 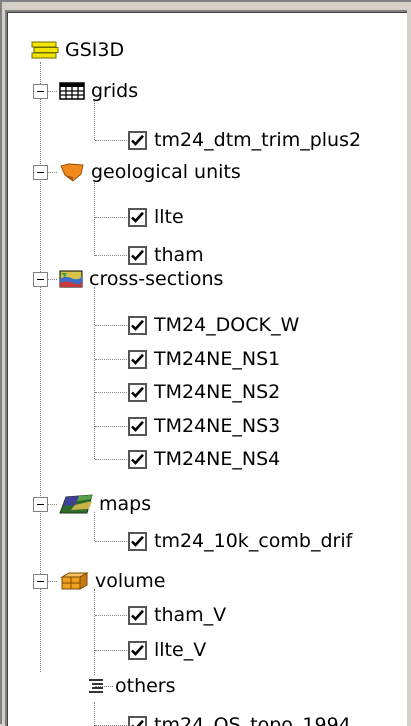 I want to click on tree-item: tm24_dtm_trim_plus2, so click(x=244, y=140).